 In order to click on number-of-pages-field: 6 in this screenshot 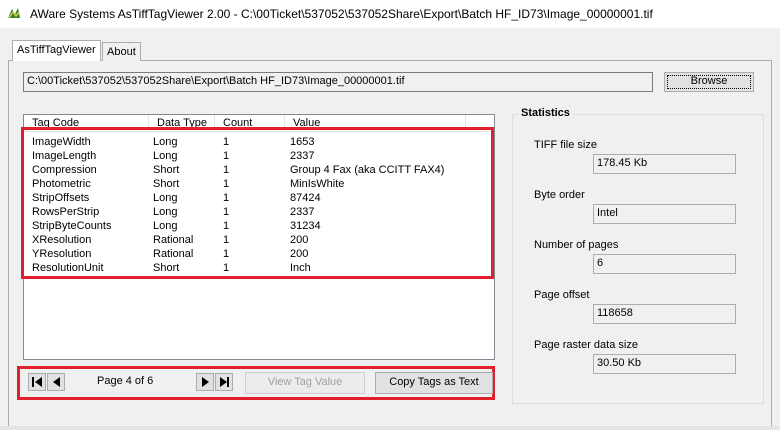, I will do `click(664, 264)`.